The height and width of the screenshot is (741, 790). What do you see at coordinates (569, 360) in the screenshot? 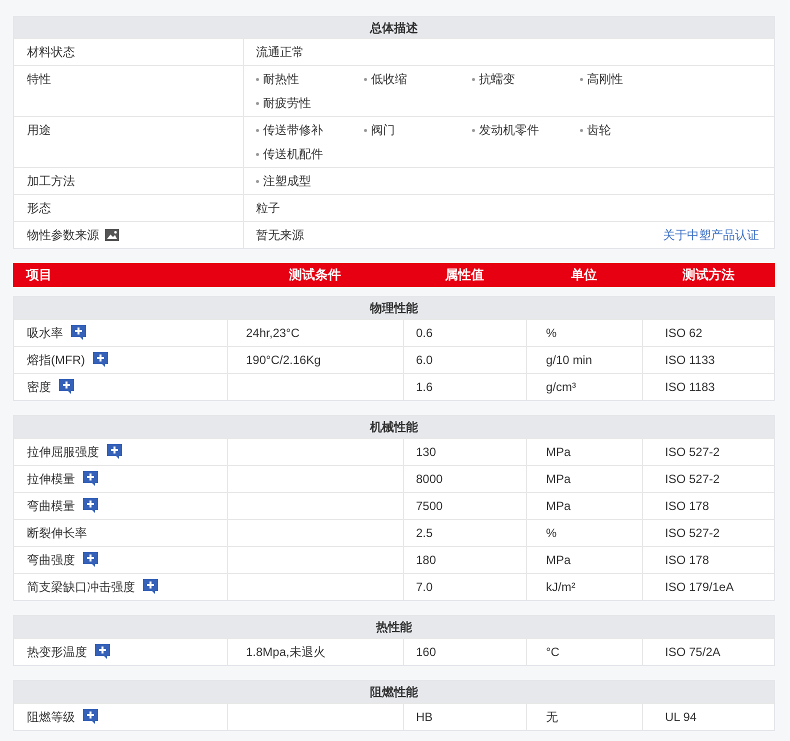
I see `table-cell: g/10 min` at bounding box center [569, 360].